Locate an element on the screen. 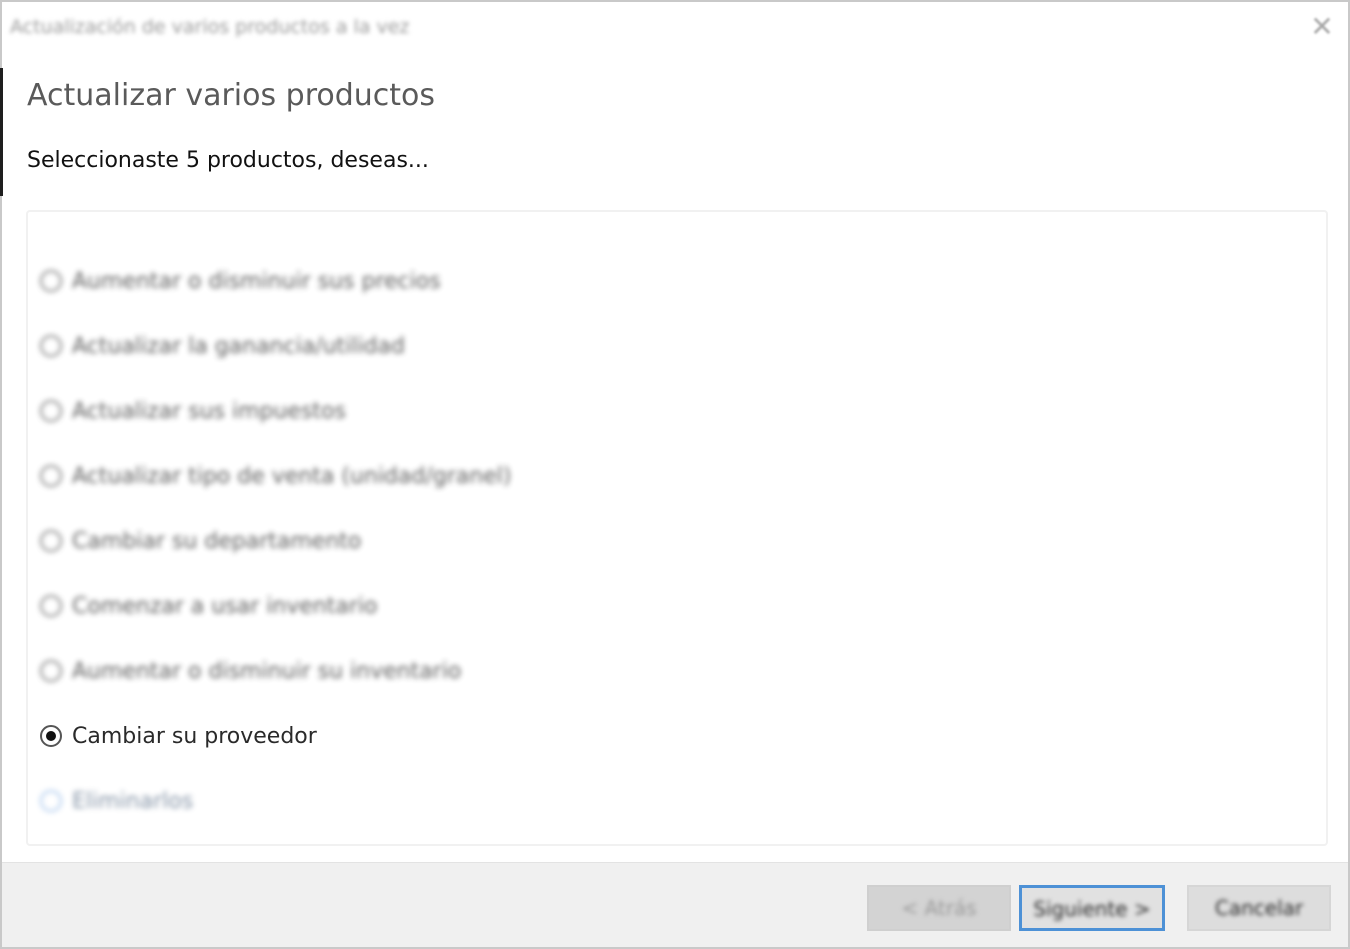 The width and height of the screenshot is (1350, 949). cancel-button-label: Cancelar is located at coordinates (1259, 908).